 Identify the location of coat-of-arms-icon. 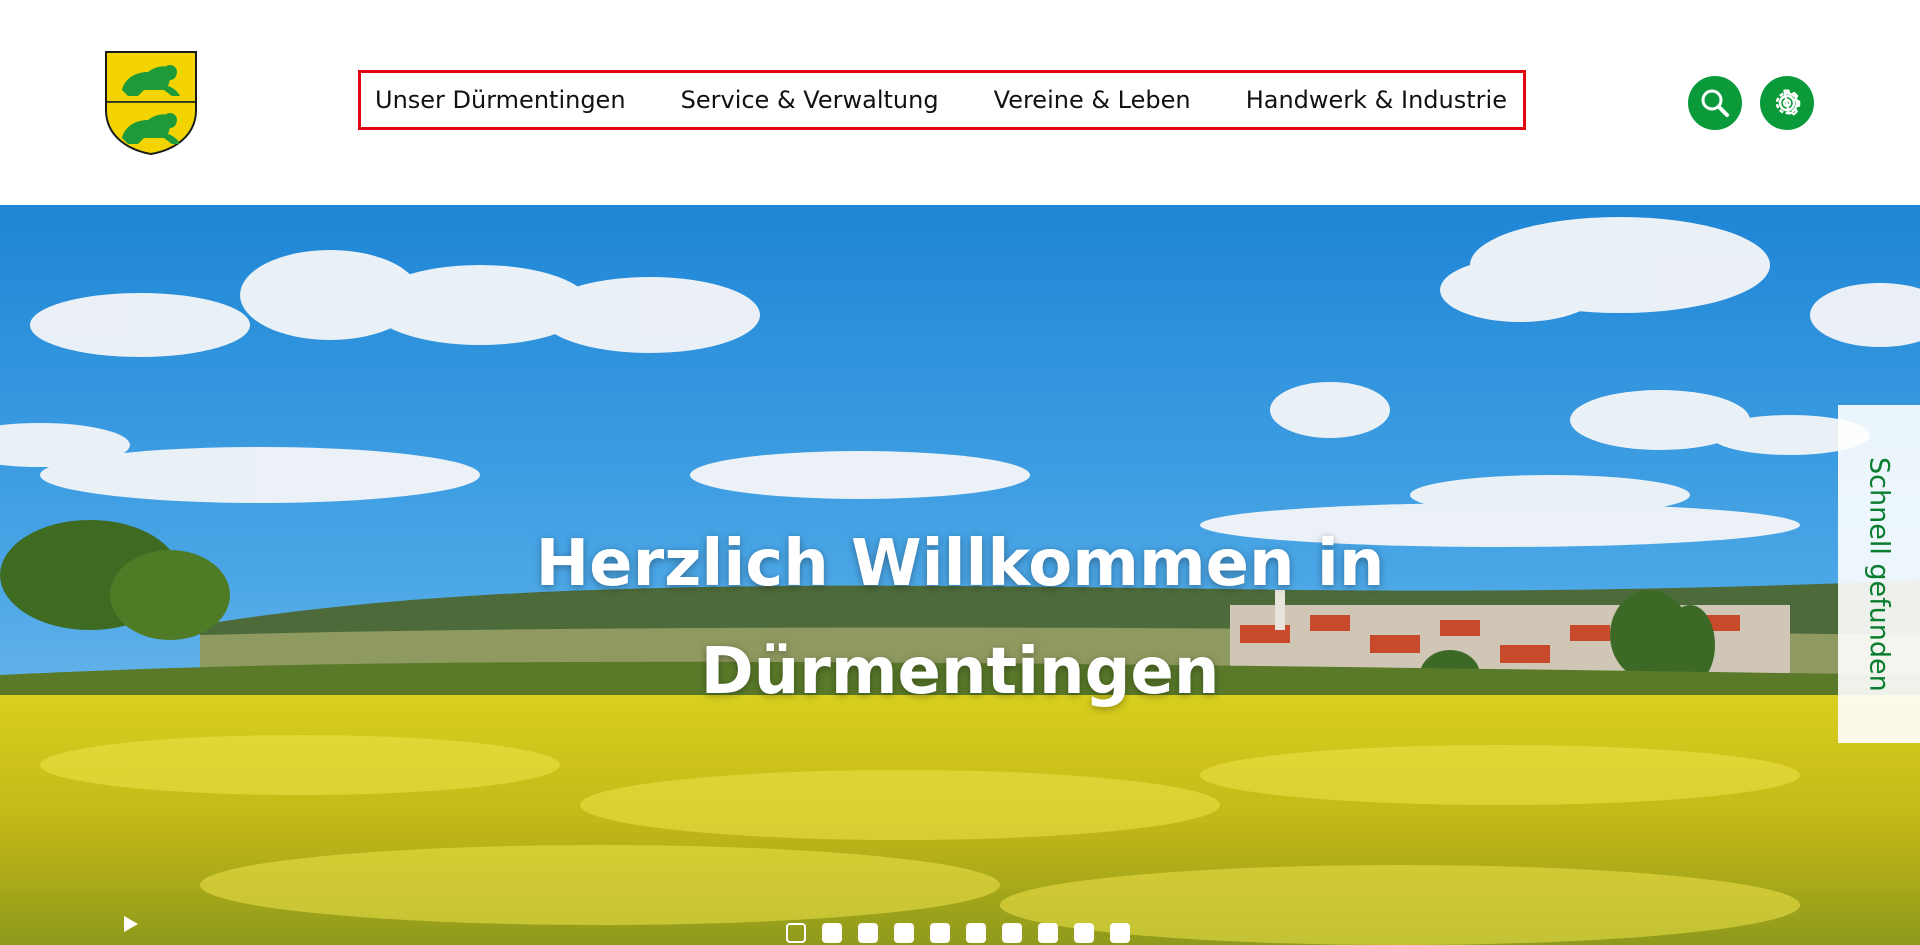
(151, 103).